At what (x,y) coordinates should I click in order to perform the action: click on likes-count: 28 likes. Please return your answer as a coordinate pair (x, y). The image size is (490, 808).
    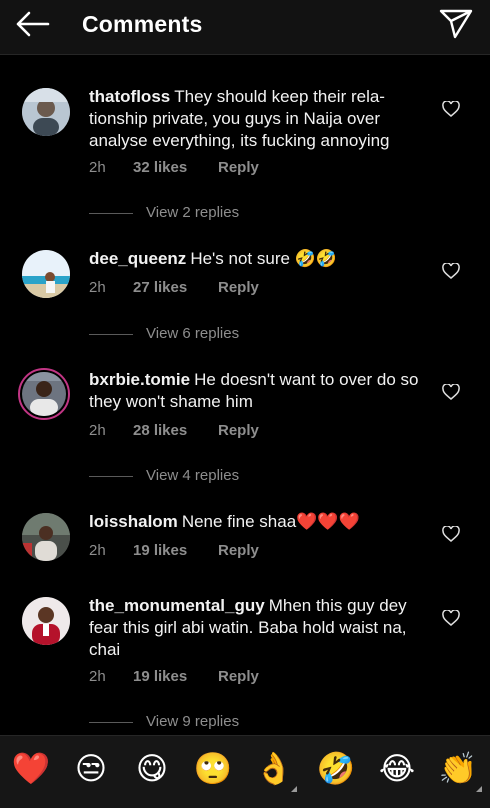
    Looking at the image, I should click on (175, 430).